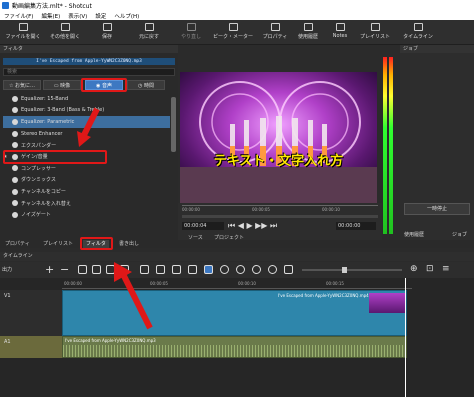  I want to click on snap-icon, so click(160, 269).